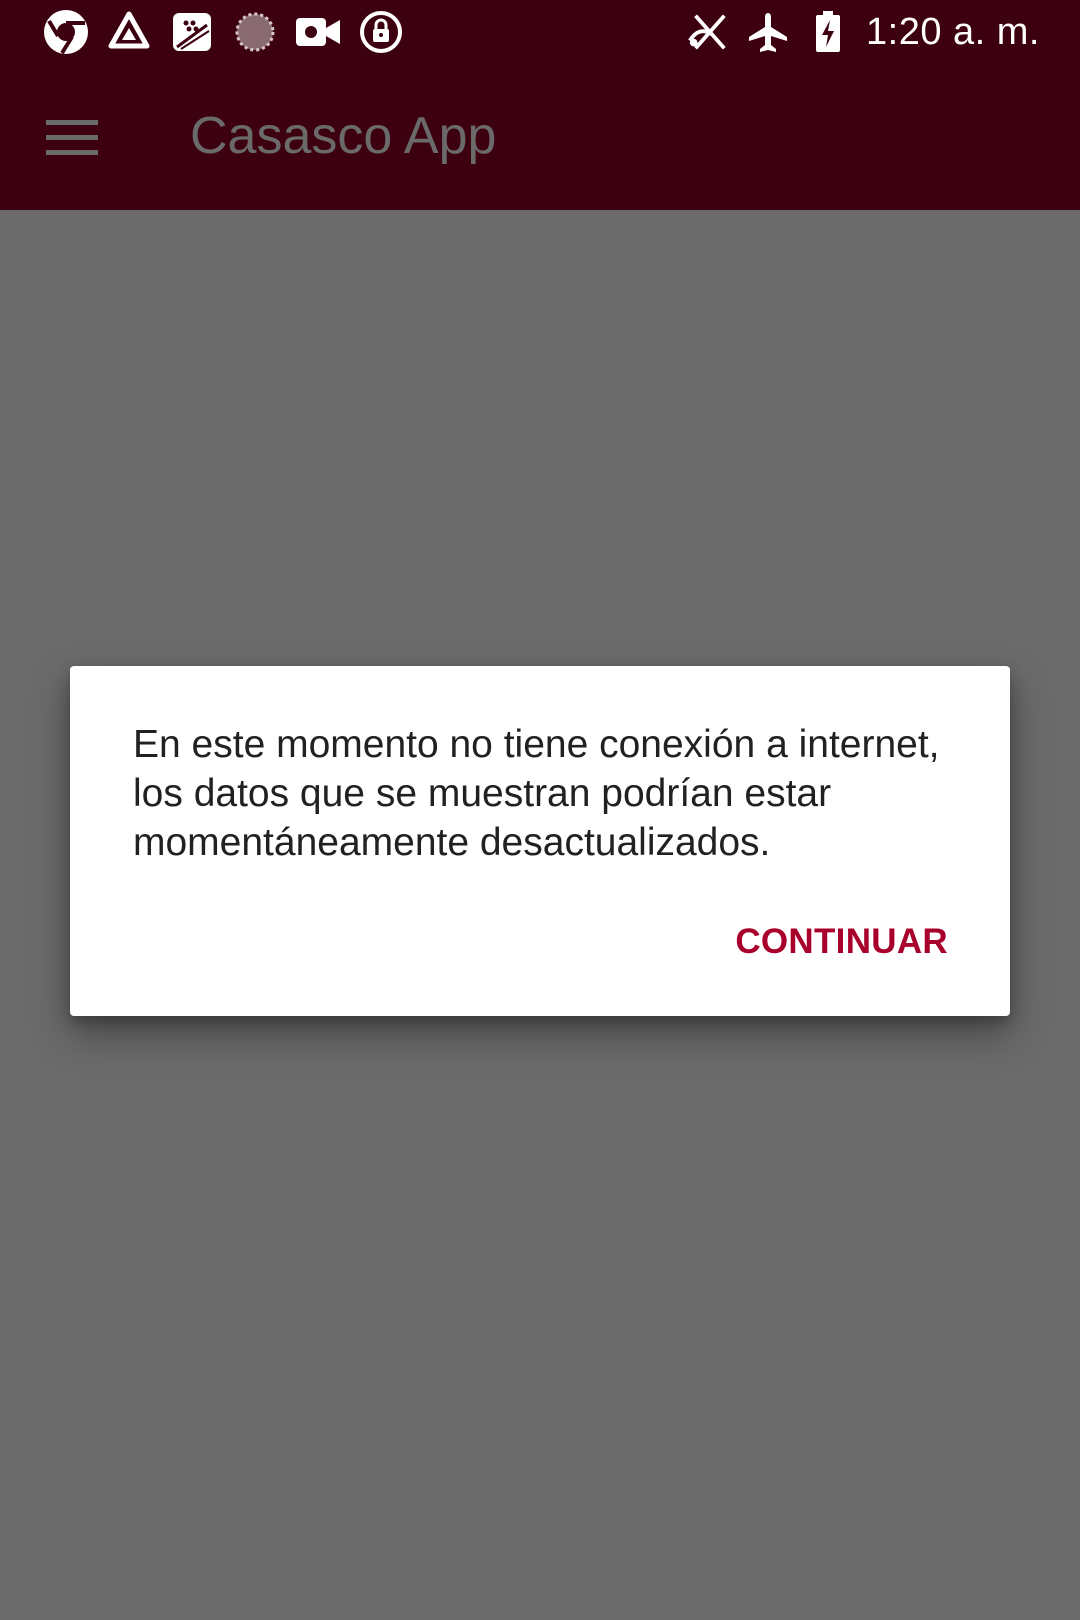  I want to click on continue-button: CONTINUAR, so click(841, 942).